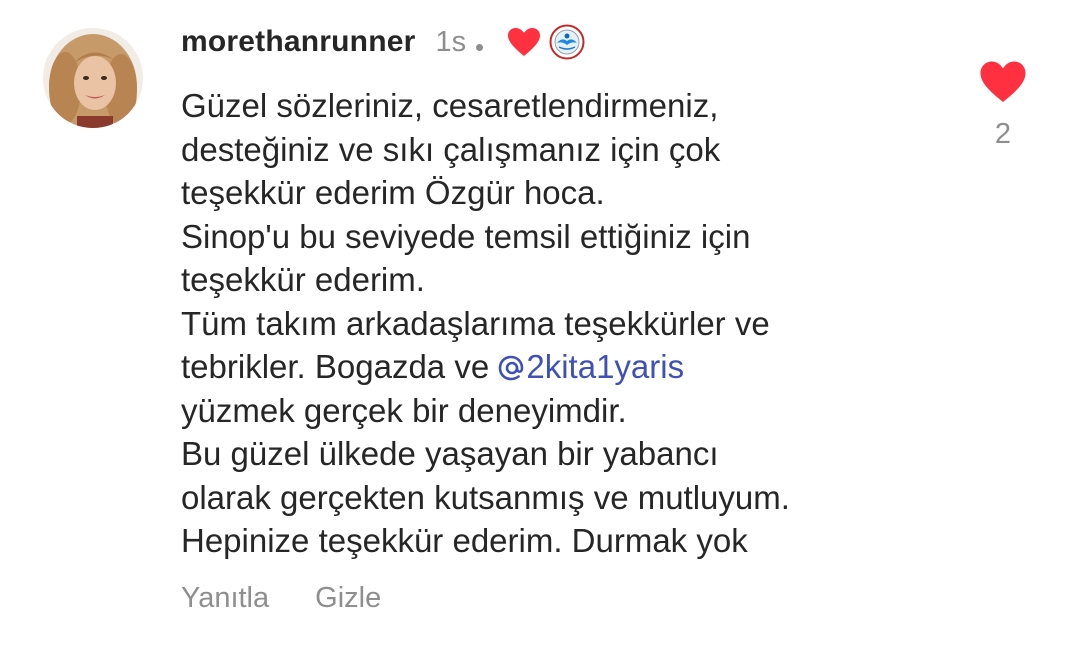 The width and height of the screenshot is (1080, 648). What do you see at coordinates (404, 410) in the screenshot?
I see `comment-line: yüzmek gerçek bir deneyimdir.` at bounding box center [404, 410].